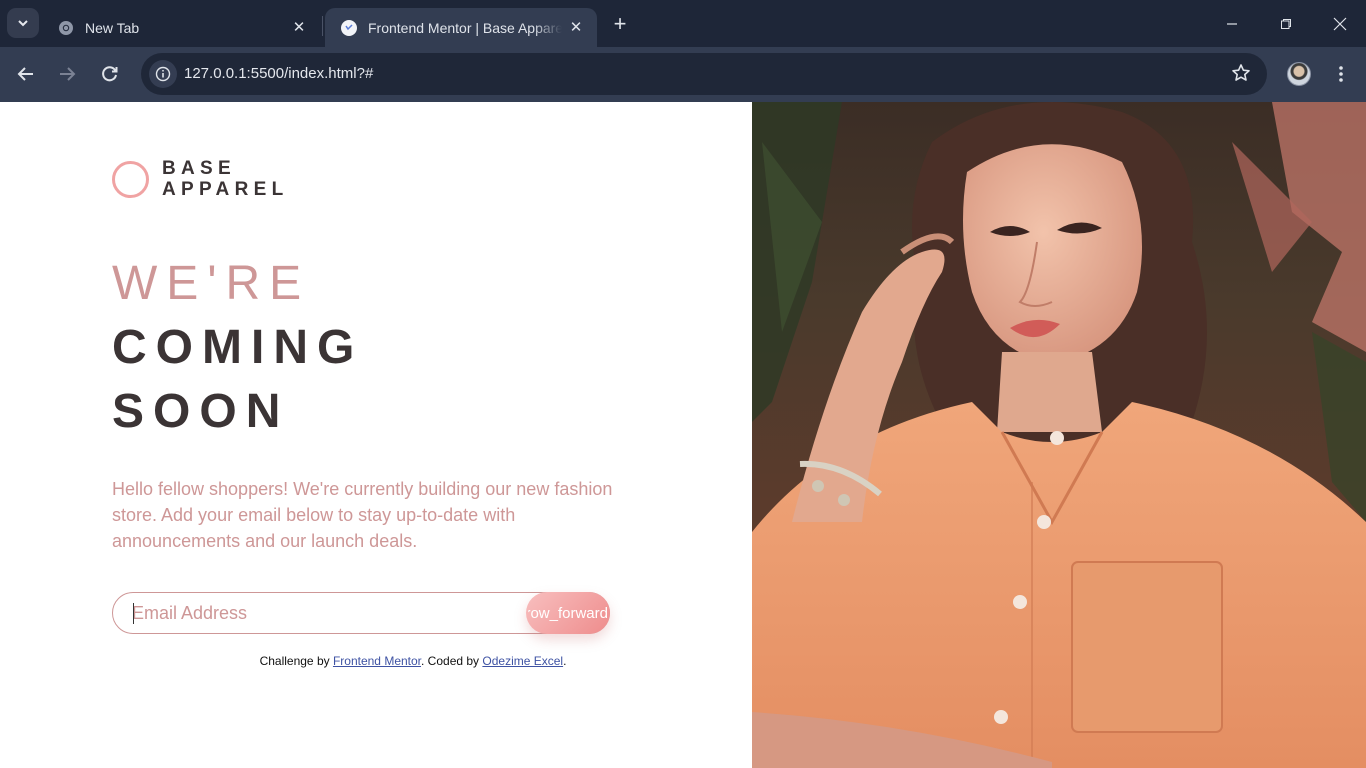 This screenshot has width=1366, height=768. I want to click on restore-button, so click(1286, 23).